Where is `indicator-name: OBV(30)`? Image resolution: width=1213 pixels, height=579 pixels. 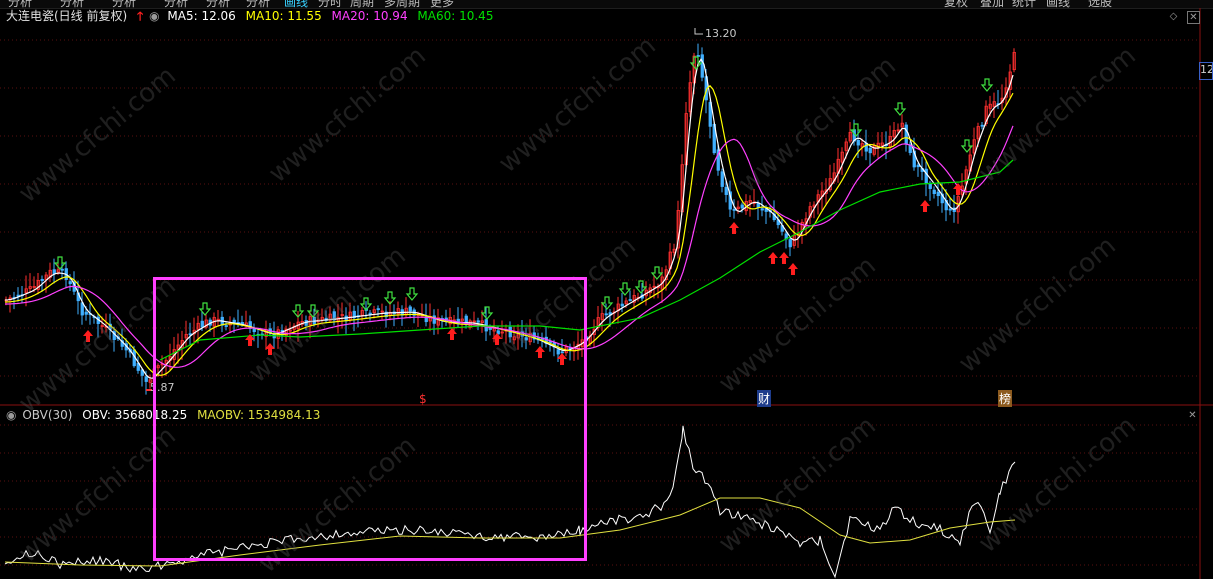 indicator-name: OBV(30) is located at coordinates (47, 415).